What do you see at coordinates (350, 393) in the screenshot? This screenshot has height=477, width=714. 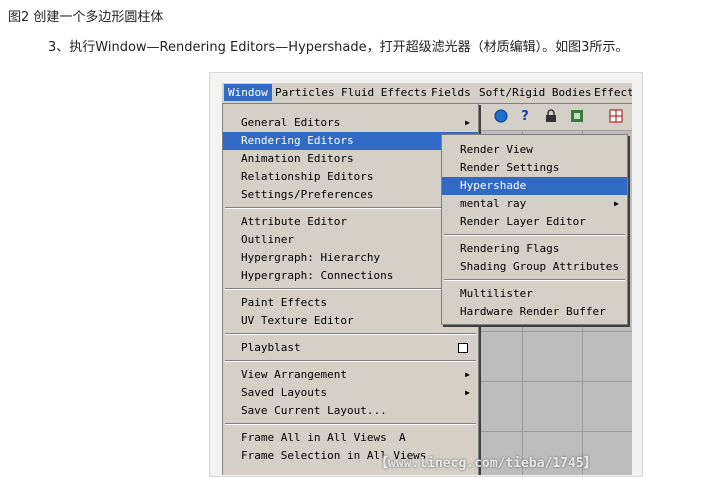 I see `menu-item-saved-layouts: Saved Layouts ▶` at bounding box center [350, 393].